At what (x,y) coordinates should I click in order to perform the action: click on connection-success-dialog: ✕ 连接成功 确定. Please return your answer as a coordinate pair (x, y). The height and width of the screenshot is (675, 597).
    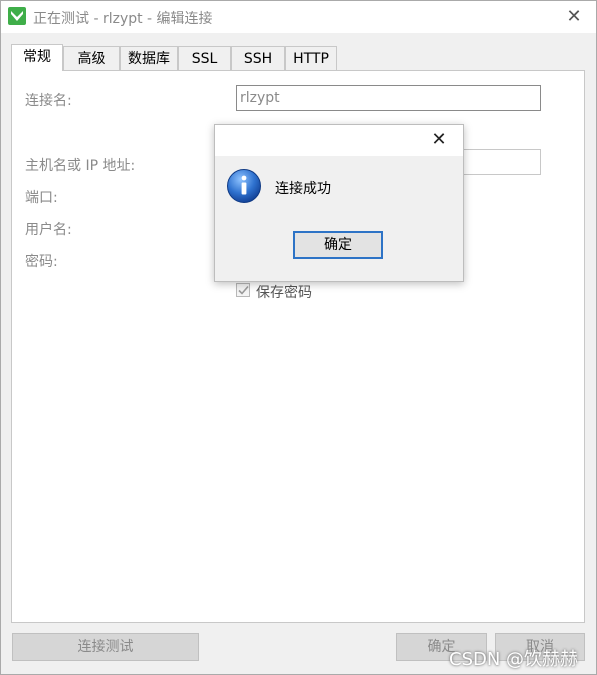
    Looking at the image, I should click on (339, 203).